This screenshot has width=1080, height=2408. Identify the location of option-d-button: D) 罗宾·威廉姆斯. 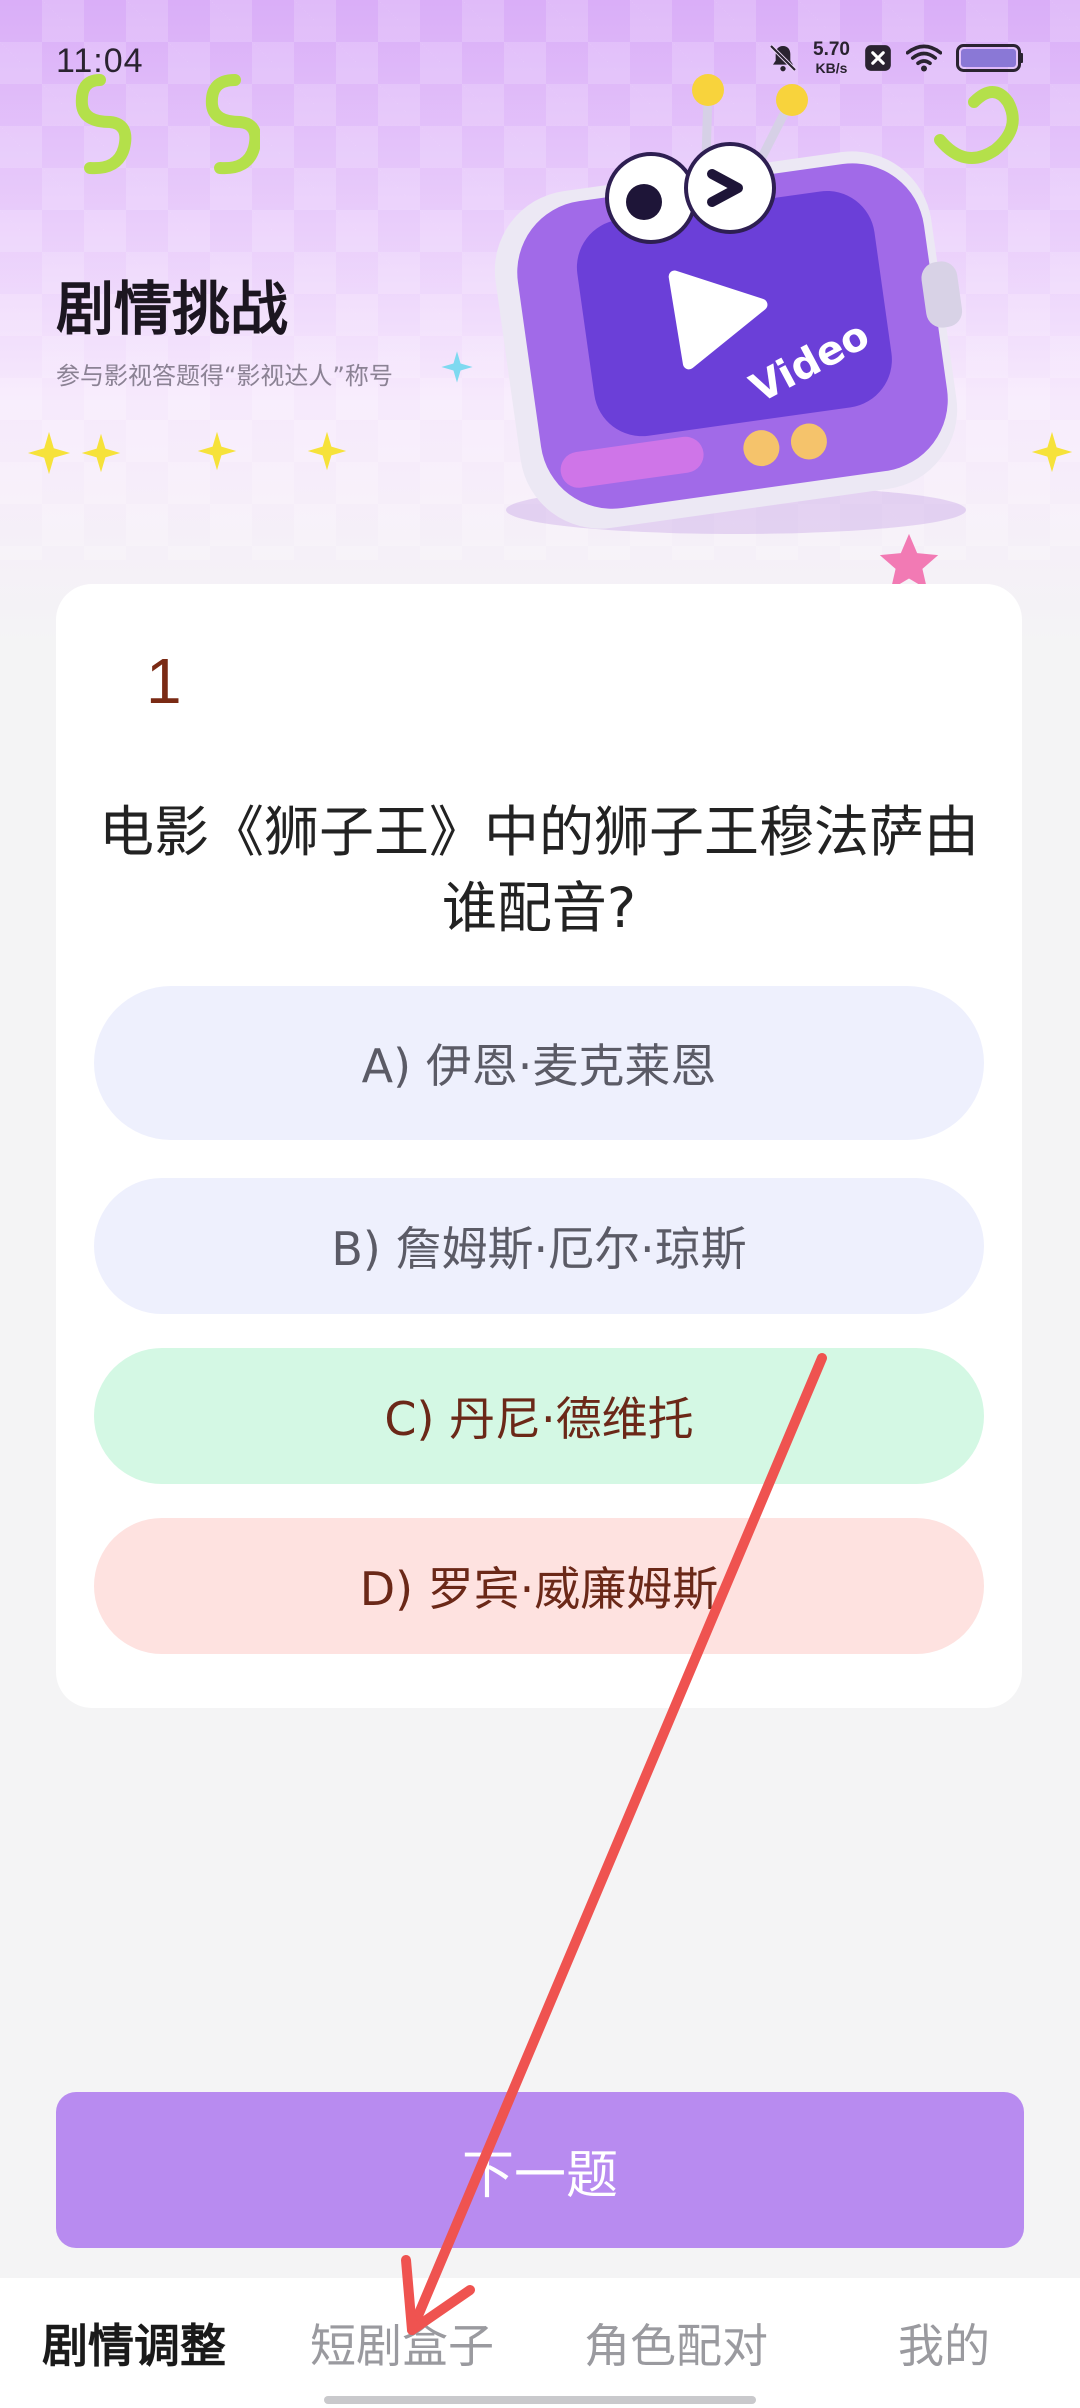
(539, 1586).